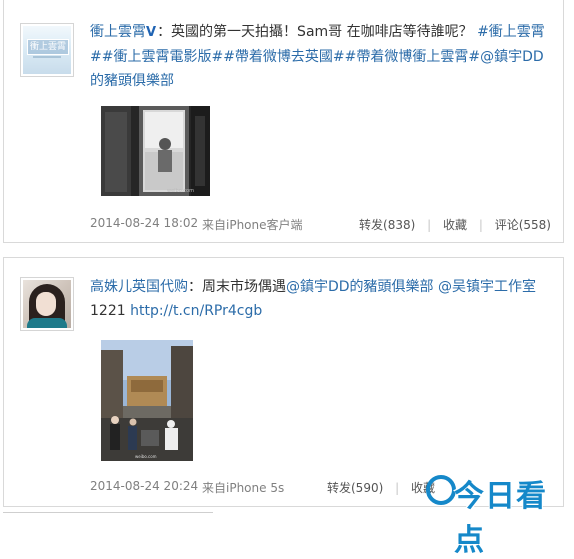  What do you see at coordinates (144, 486) in the screenshot?
I see `post-time: 2014-08-24 20:24` at bounding box center [144, 486].